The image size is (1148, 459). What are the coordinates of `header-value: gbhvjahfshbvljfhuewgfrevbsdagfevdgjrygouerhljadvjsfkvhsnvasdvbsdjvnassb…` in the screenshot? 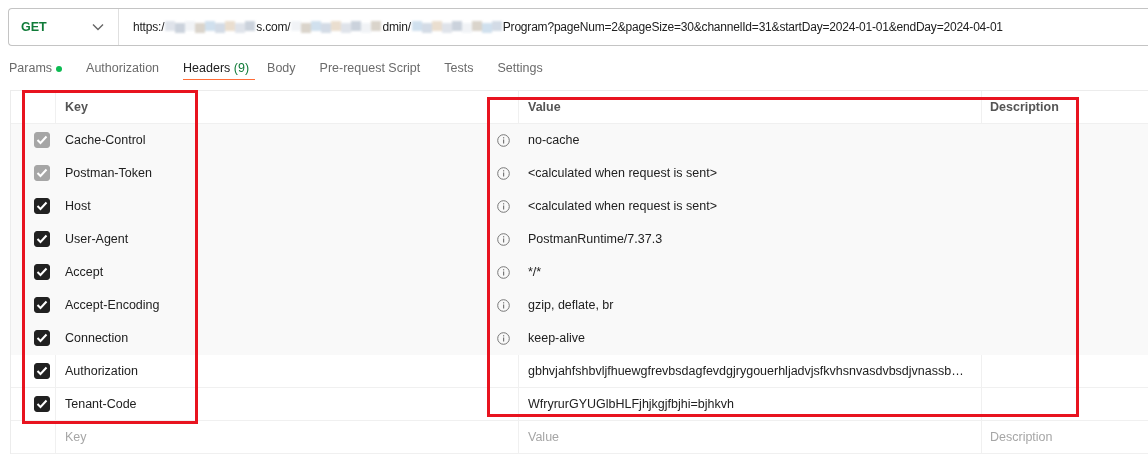 It's located at (746, 371).